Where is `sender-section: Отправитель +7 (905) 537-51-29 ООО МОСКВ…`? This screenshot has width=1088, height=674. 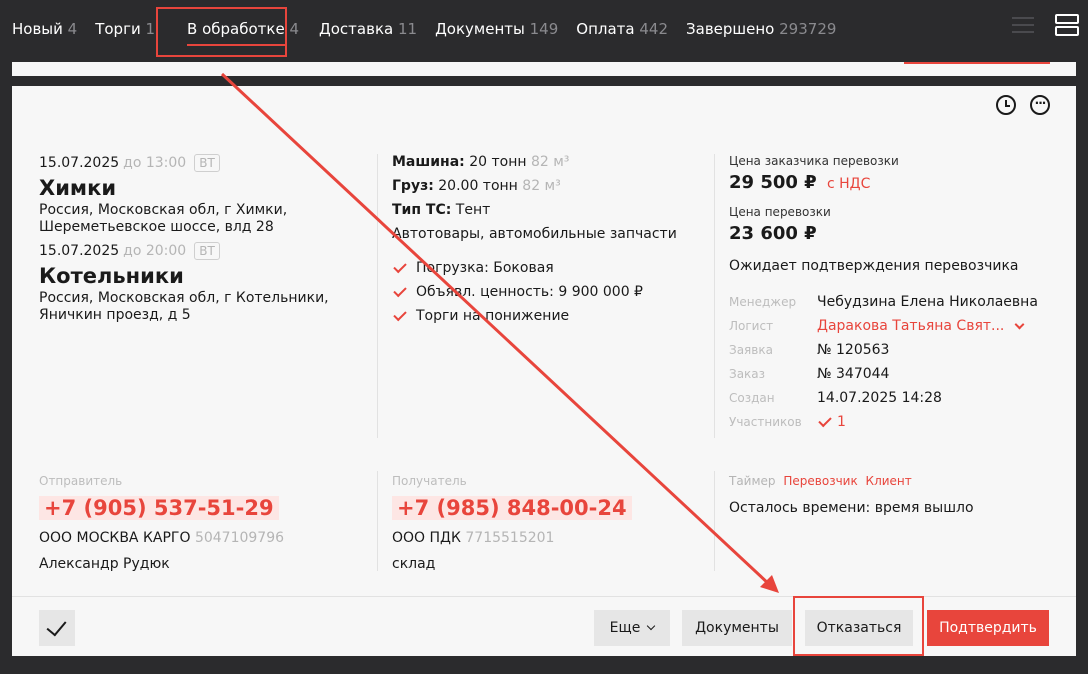 sender-section: Отправитель +7 (905) 537-51-29 ООО МОСКВ… is located at coordinates (162, 523).